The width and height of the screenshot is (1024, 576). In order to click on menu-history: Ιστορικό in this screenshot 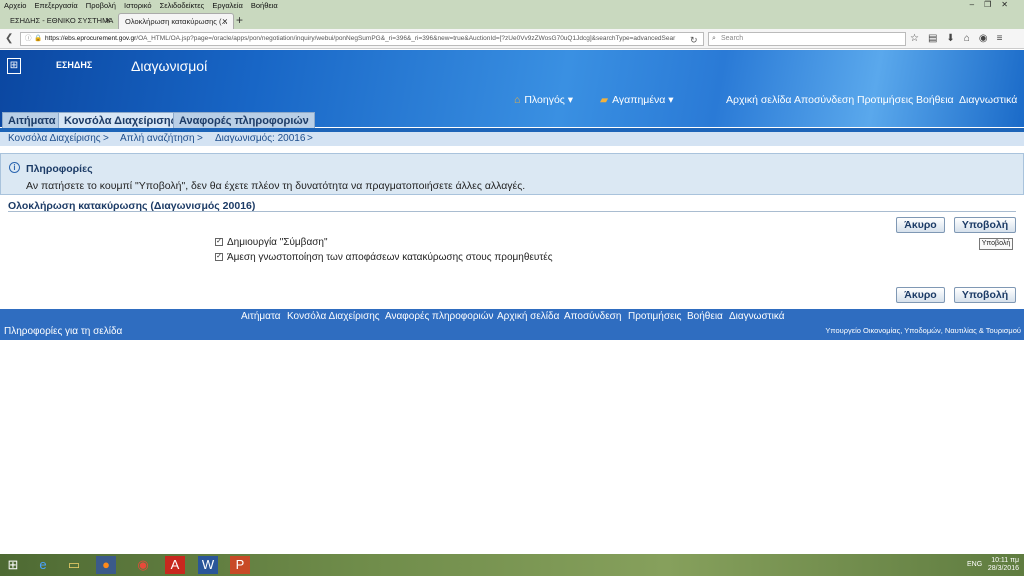, I will do `click(138, 5)`.